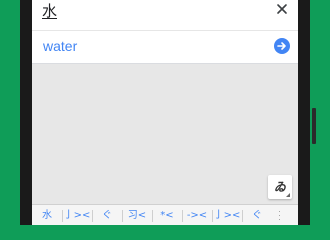 The image size is (330, 240). I want to click on handwriting-mode-button: ゐ, so click(280, 187).